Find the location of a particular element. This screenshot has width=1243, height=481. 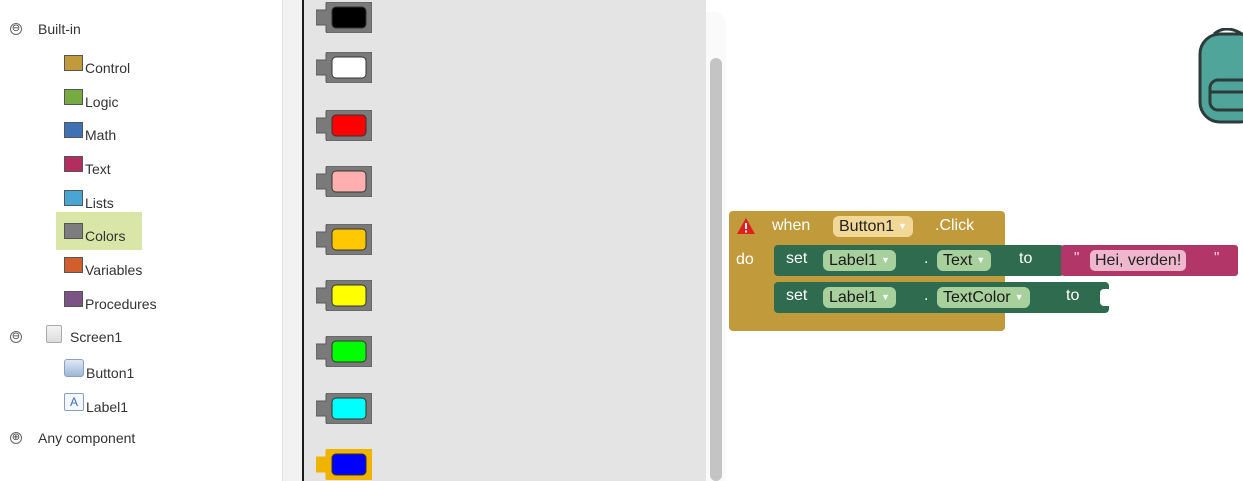

tree-item-label1: A Label1 is located at coordinates (96, 405).